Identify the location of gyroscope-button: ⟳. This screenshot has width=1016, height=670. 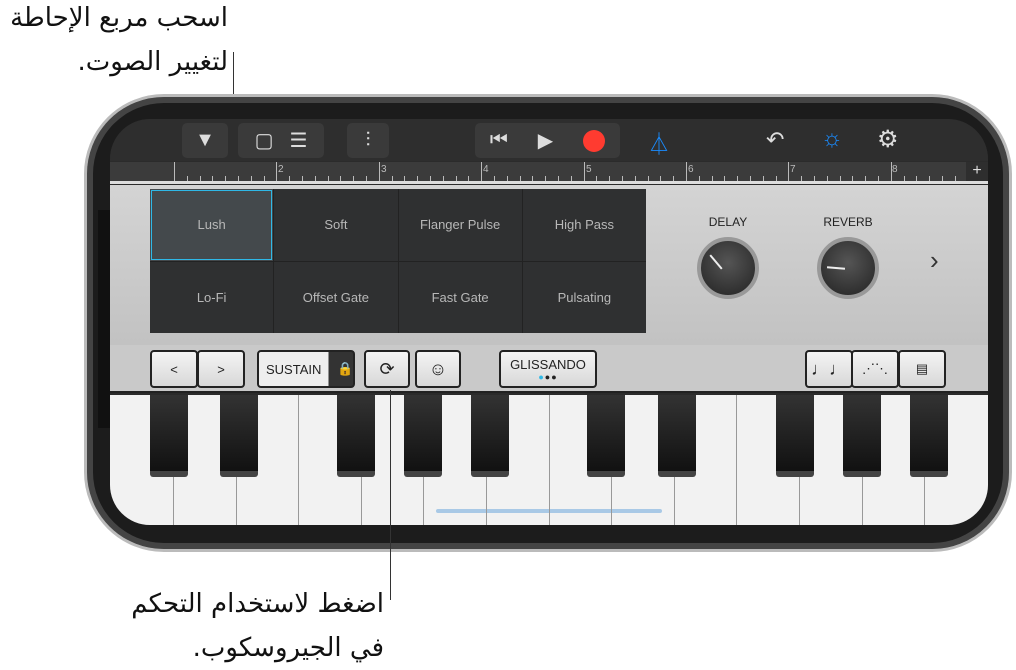
(387, 369).